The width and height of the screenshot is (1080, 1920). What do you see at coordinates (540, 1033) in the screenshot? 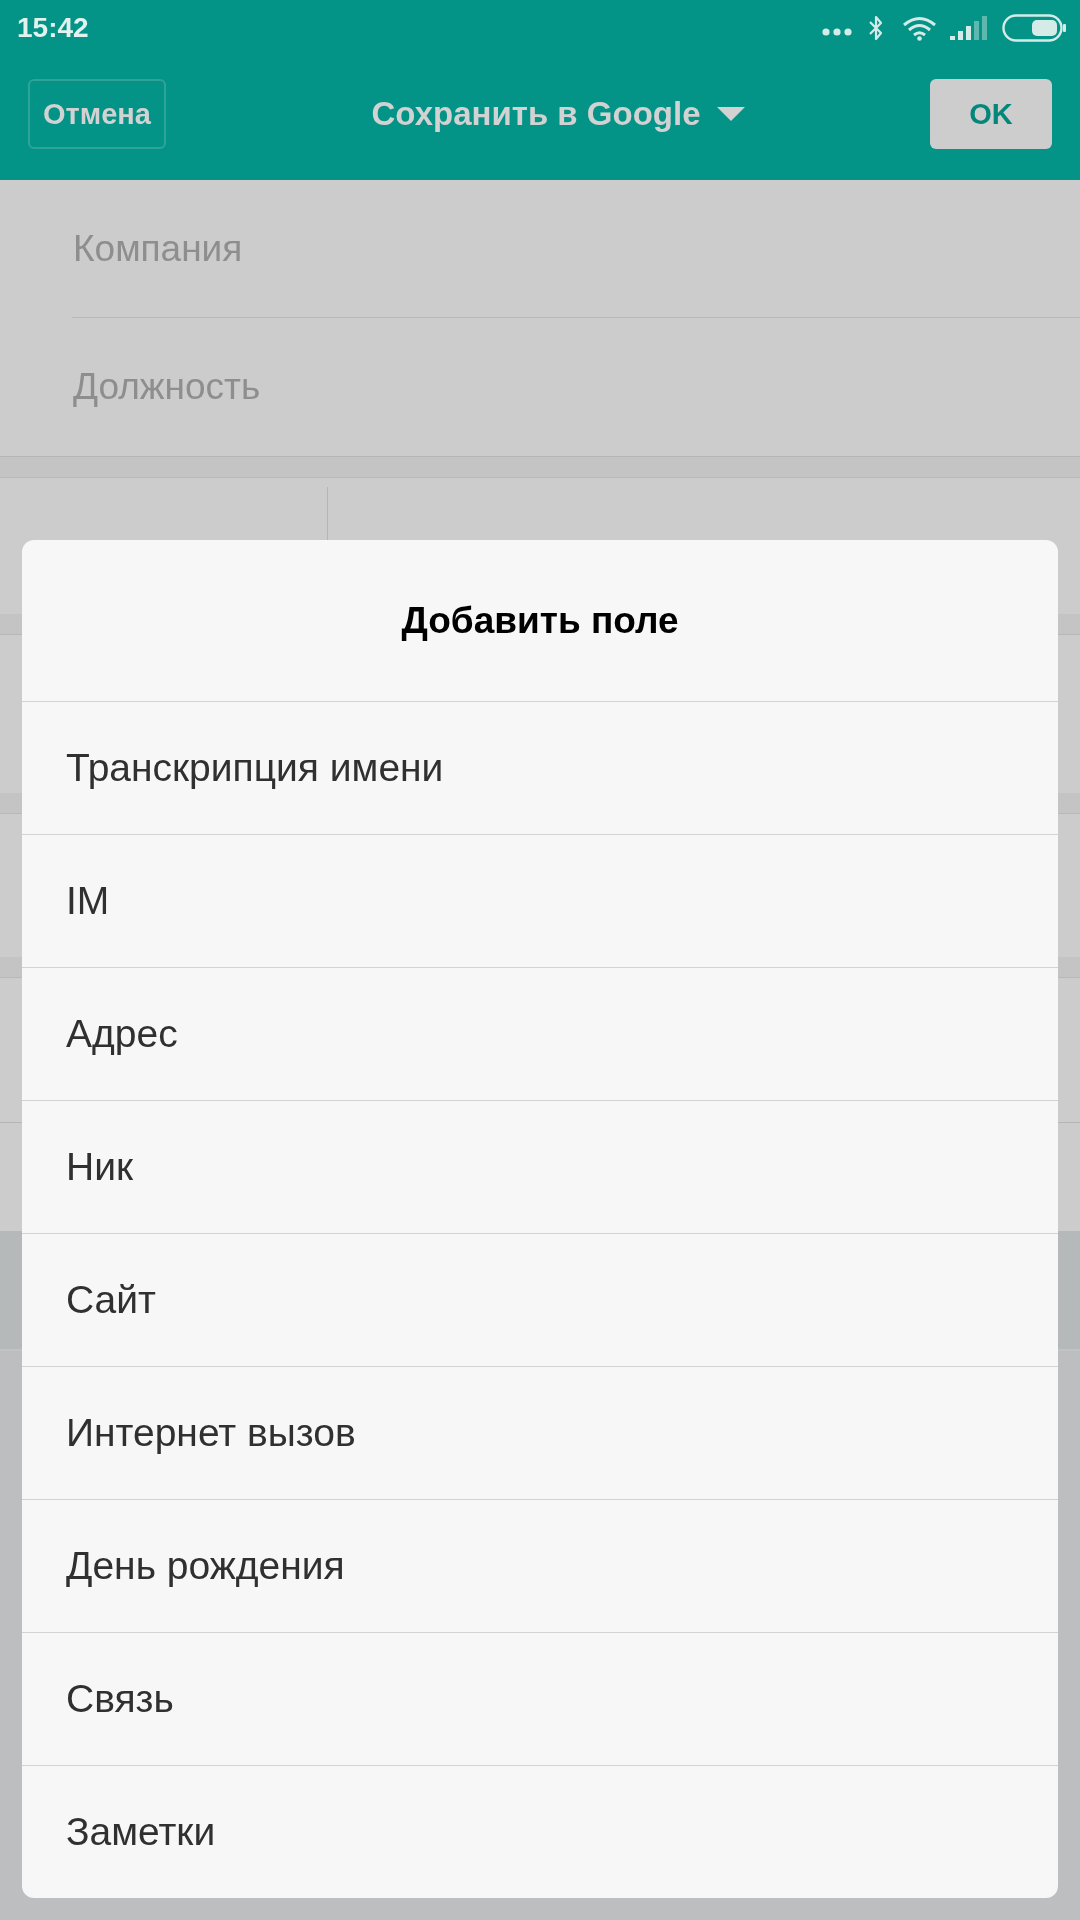
I see `list-item: Адрес` at bounding box center [540, 1033].